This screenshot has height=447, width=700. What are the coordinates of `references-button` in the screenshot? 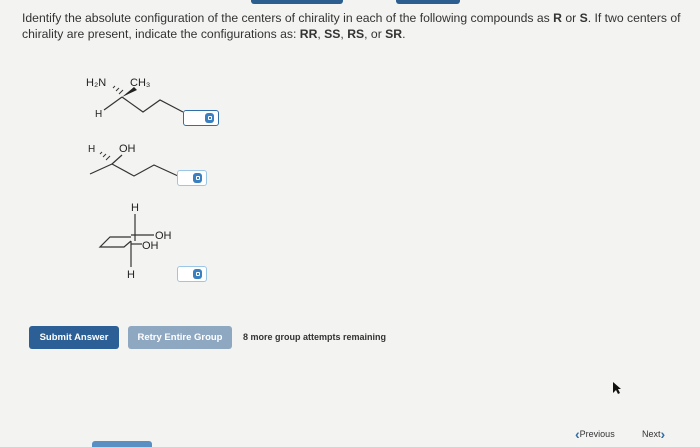 It's located at (428, 2).